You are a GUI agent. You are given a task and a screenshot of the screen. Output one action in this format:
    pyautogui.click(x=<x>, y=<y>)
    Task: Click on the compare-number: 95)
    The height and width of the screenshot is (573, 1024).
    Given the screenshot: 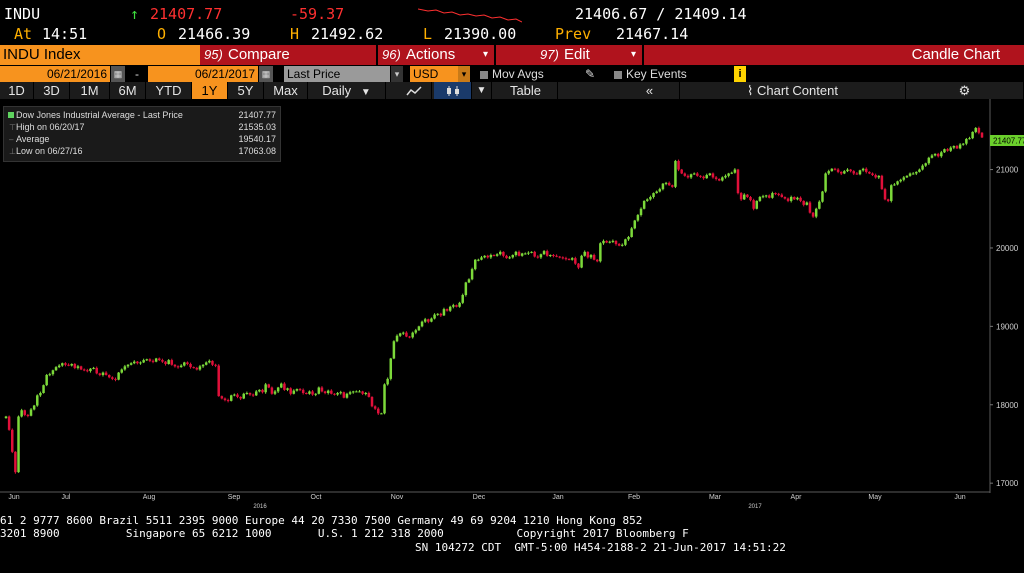 What is the action you would take?
    pyautogui.click(x=213, y=54)
    